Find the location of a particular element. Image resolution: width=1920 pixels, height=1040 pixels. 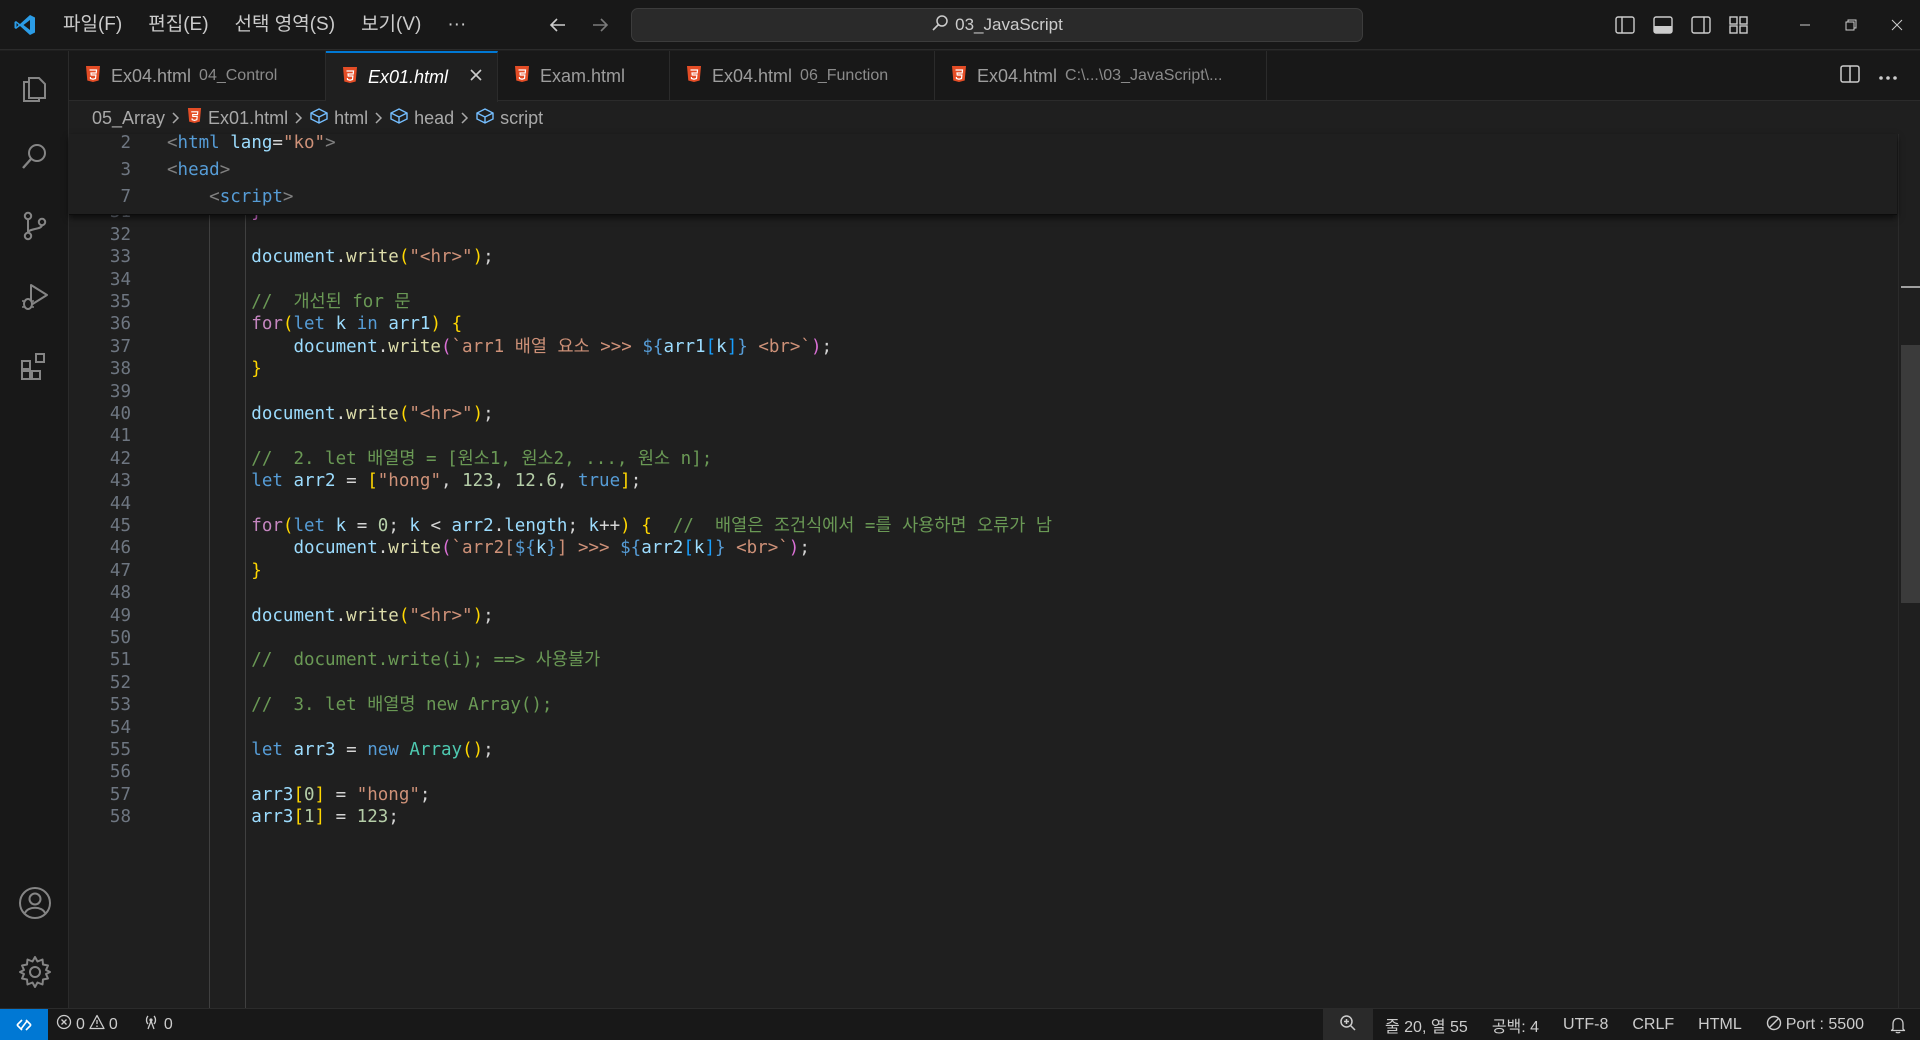

toggle-secondary-sidebar-icon is located at coordinates (1701, 25).